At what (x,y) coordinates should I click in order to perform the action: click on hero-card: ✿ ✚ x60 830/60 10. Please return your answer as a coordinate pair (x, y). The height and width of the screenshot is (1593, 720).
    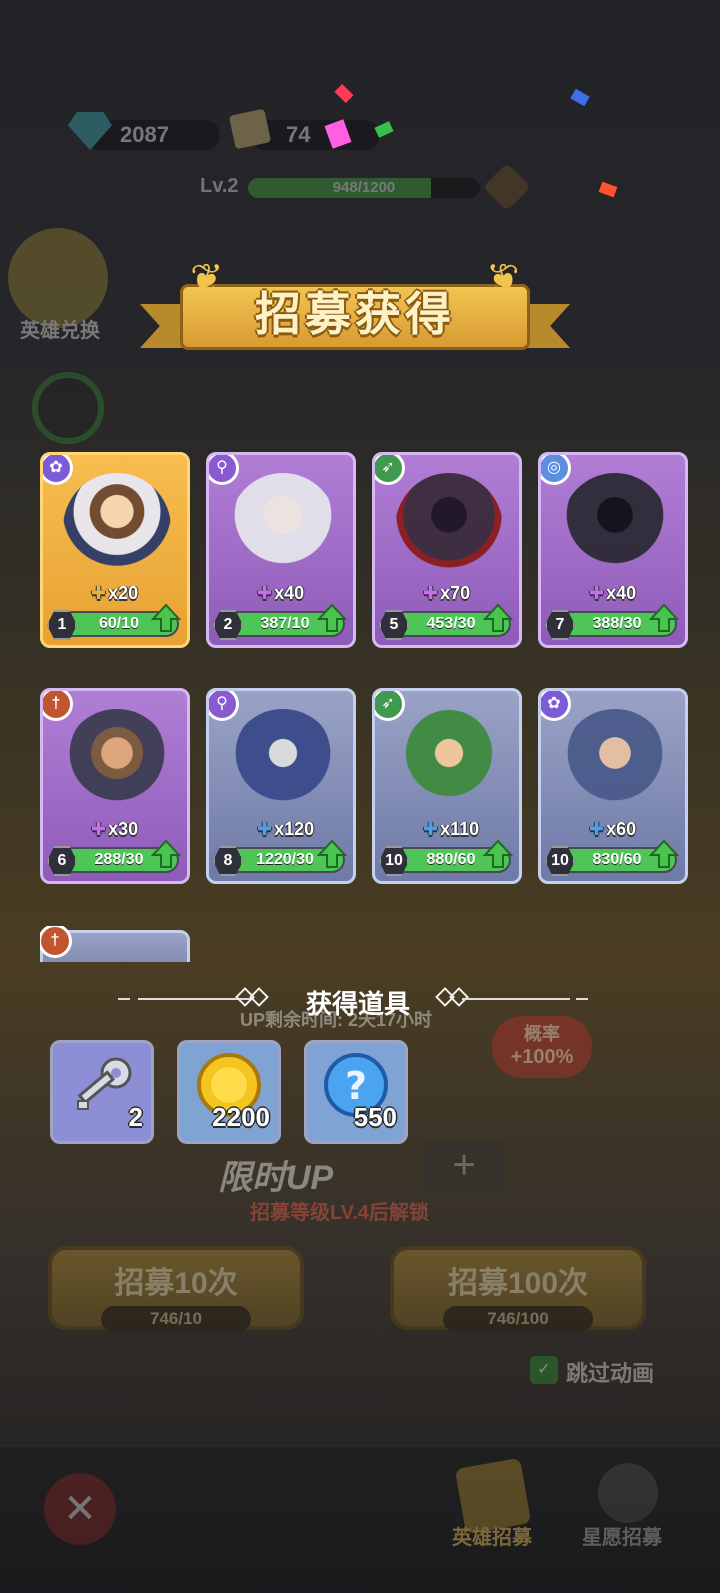
    Looking at the image, I should click on (613, 786).